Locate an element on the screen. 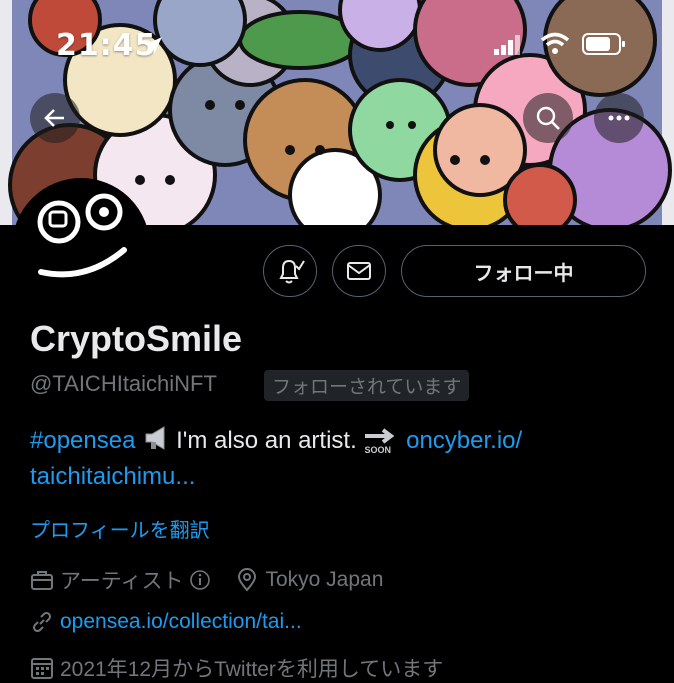  more-button is located at coordinates (619, 118).